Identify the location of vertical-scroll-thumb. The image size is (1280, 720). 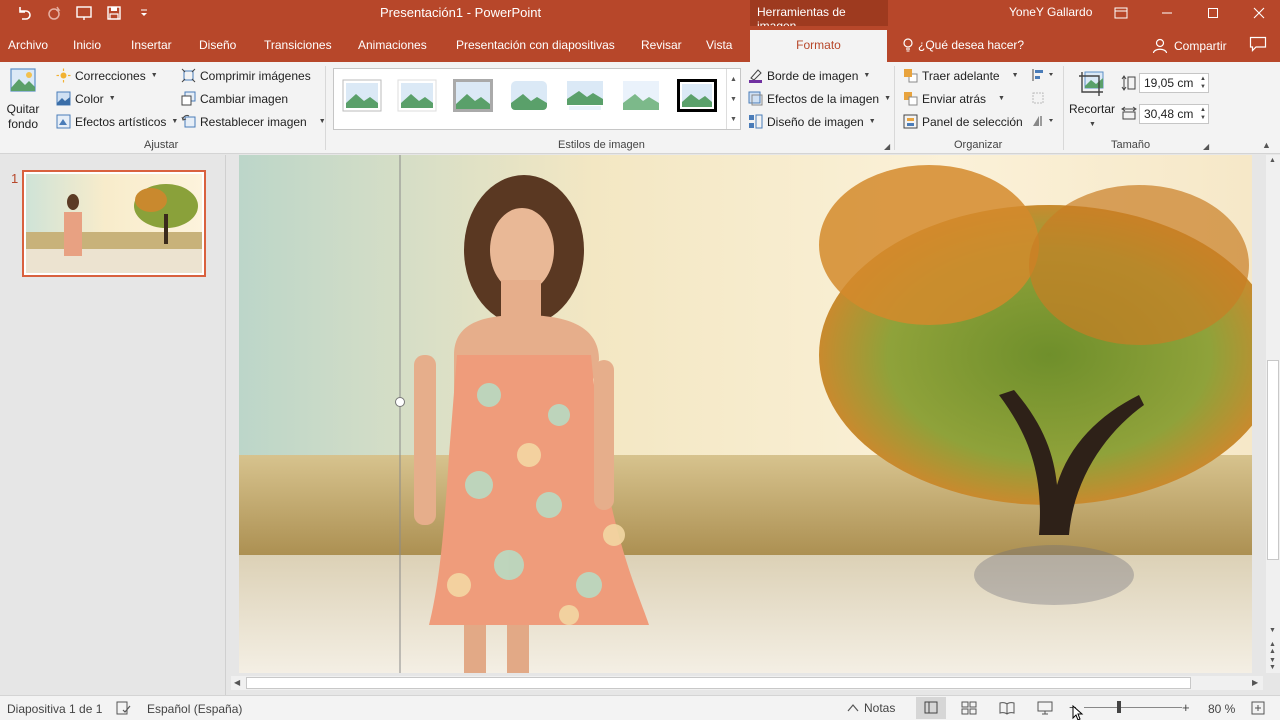
(1273, 460).